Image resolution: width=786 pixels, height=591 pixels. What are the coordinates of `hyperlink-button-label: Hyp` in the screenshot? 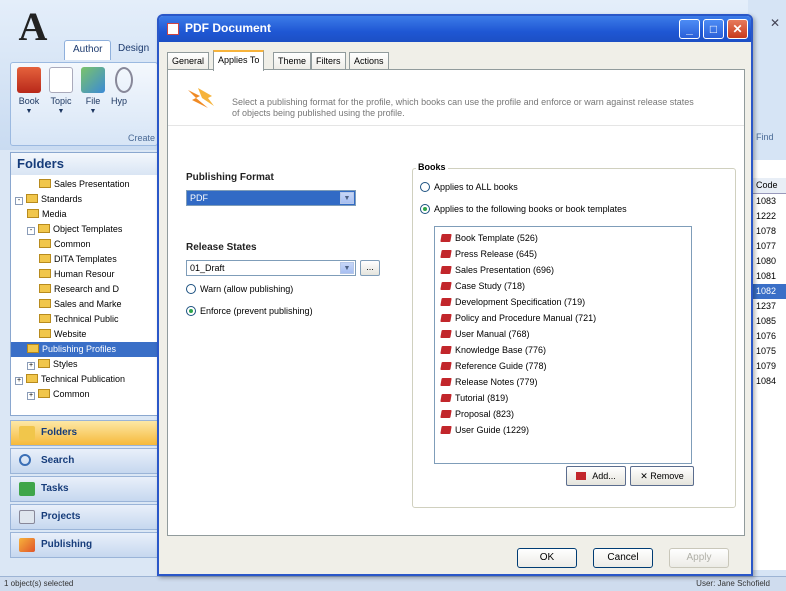 It's located at (119, 101).